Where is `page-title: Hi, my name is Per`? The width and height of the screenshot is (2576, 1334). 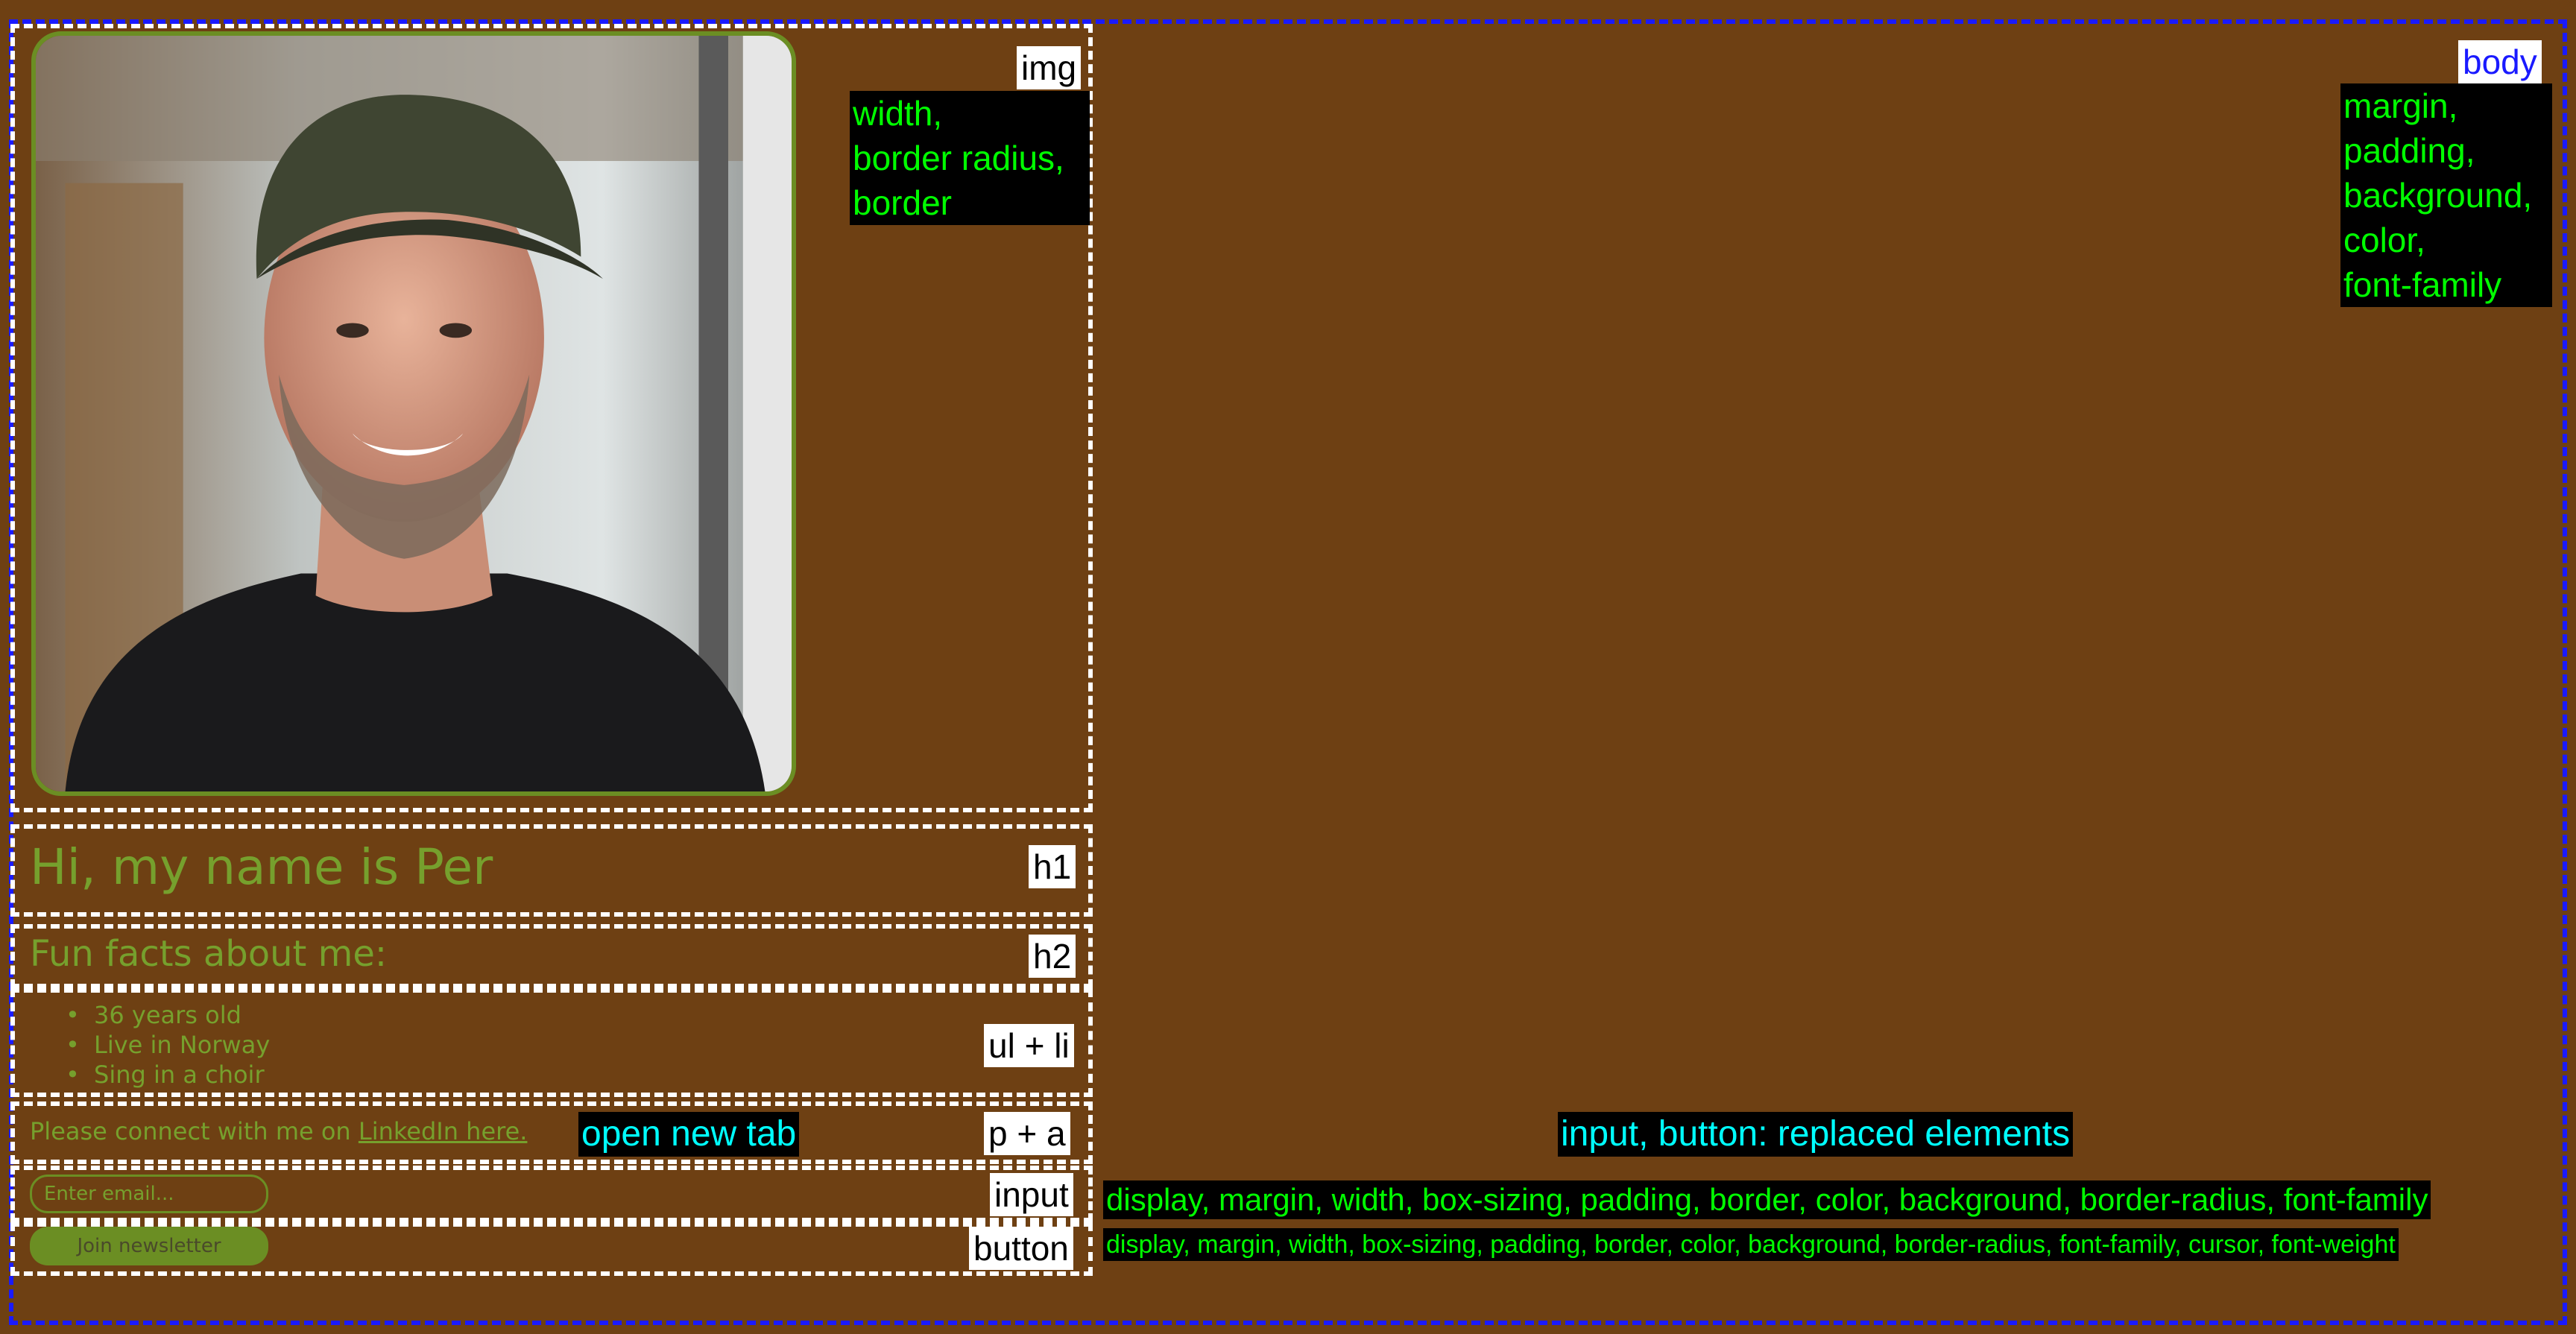
page-title: Hi, my name is Per is located at coordinates (261, 867).